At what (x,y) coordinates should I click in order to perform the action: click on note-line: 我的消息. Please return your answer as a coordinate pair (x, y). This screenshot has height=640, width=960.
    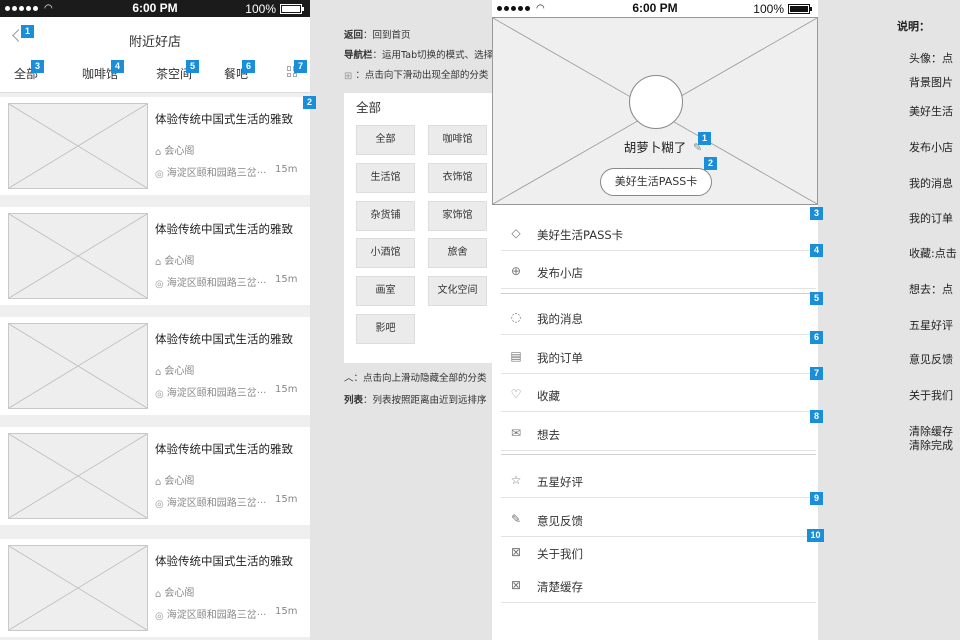
    Looking at the image, I should click on (931, 183).